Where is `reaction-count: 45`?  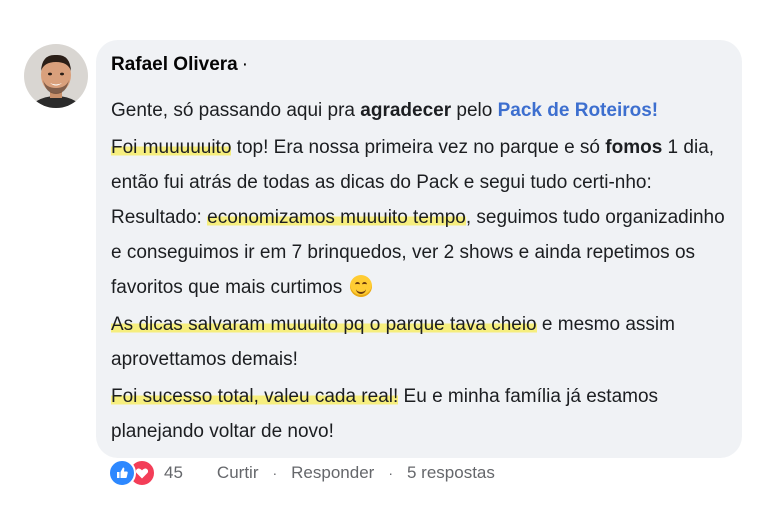 reaction-count: 45 is located at coordinates (173, 473).